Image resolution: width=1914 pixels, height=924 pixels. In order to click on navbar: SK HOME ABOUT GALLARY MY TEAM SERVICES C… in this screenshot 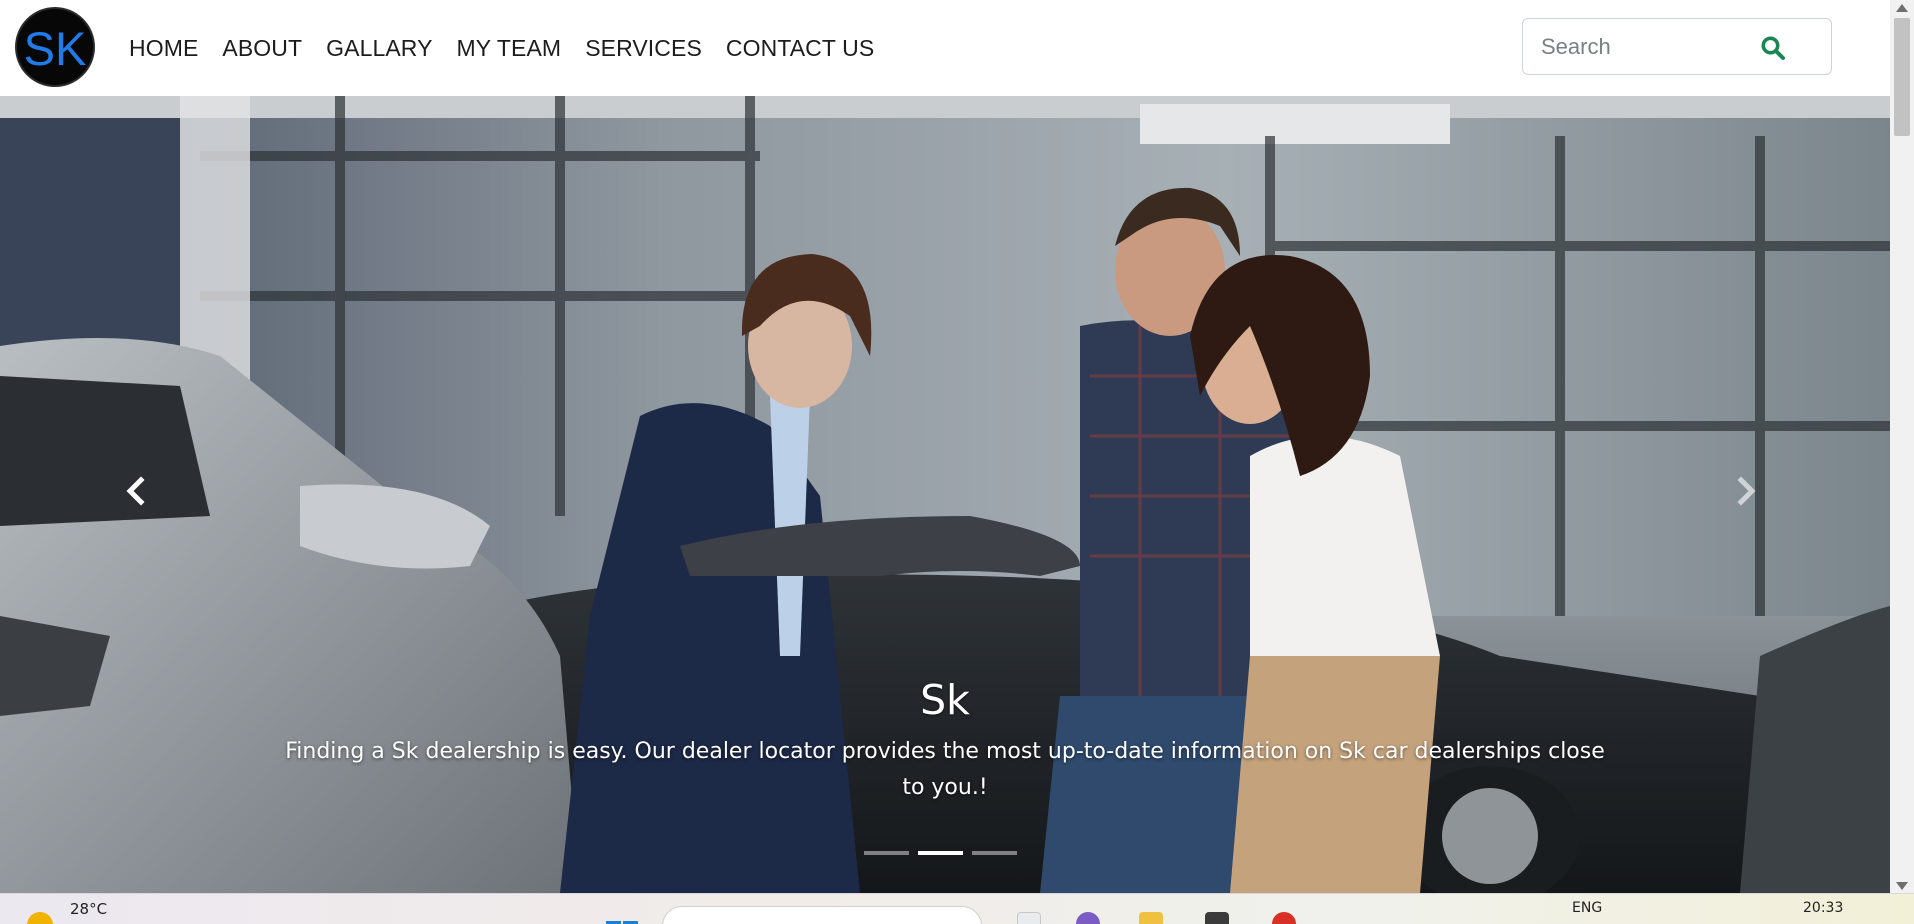, I will do `click(945, 48)`.